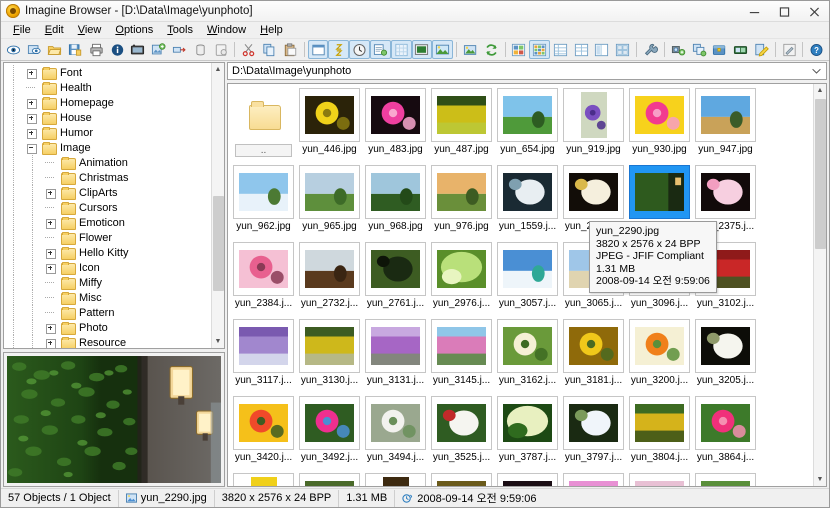 This screenshot has width=830, height=508. I want to click on parent-folder-item: .., so click(263, 125).